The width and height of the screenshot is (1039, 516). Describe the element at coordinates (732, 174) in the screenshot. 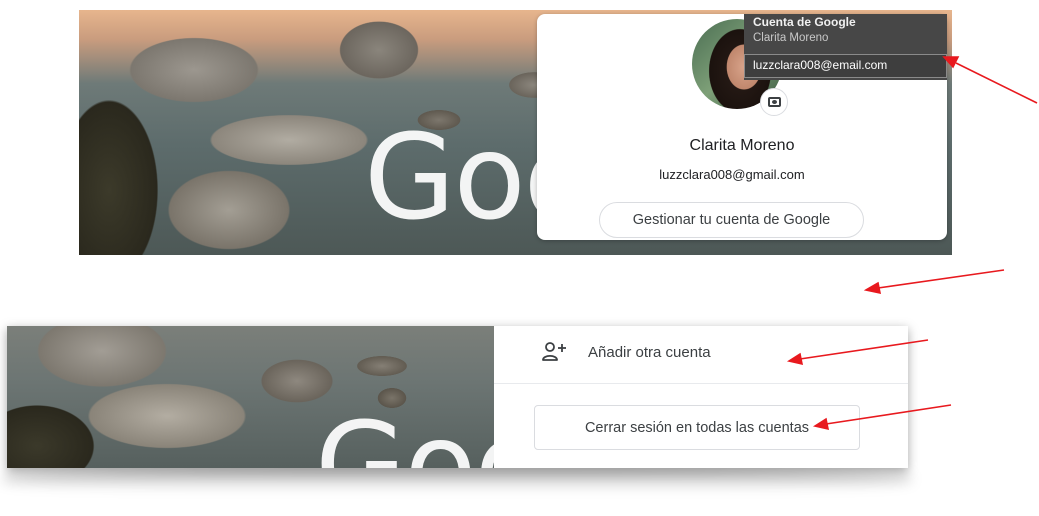

I see `account-email: luzzclara008@gmail.com` at that location.